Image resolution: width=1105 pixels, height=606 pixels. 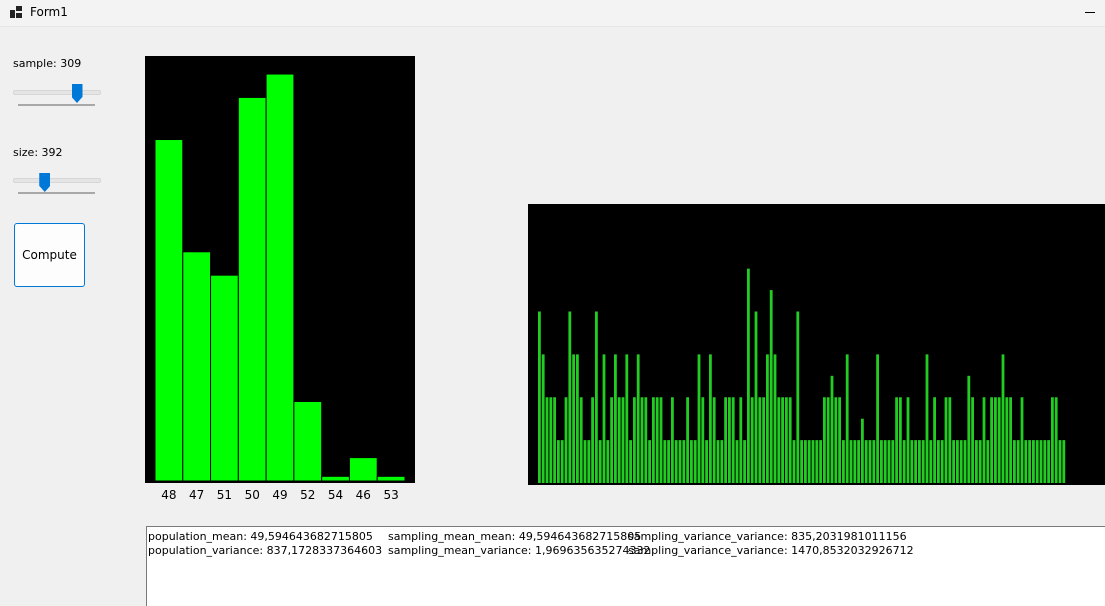 What do you see at coordinates (260, 536) in the screenshot?
I see `output-line: population_mean: 49,594643682715805` at bounding box center [260, 536].